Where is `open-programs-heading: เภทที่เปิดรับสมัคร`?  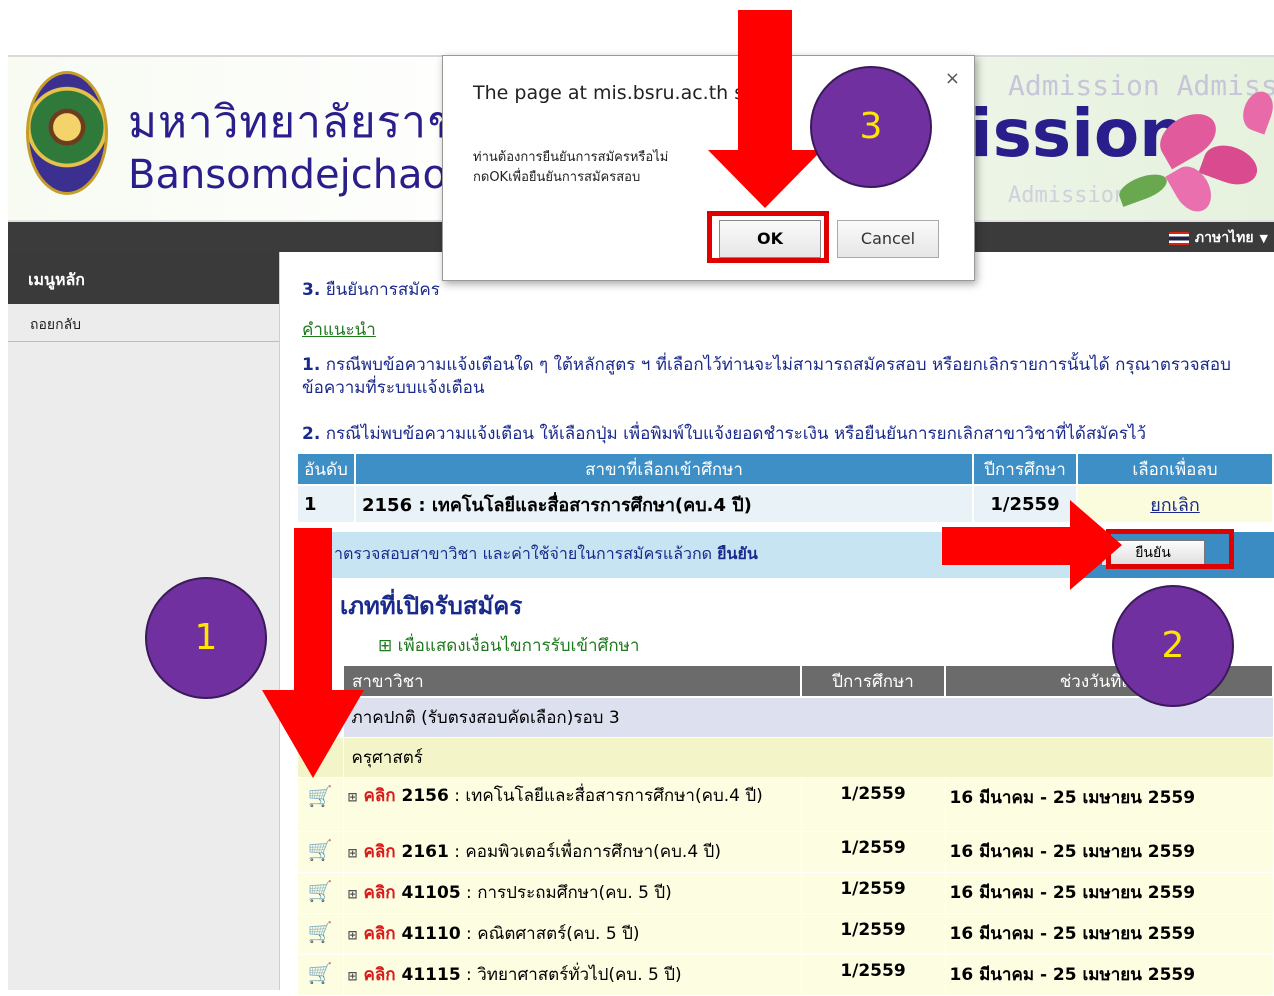
open-programs-heading: เภทที่เปิดรับสมัคร is located at coordinates (431, 606).